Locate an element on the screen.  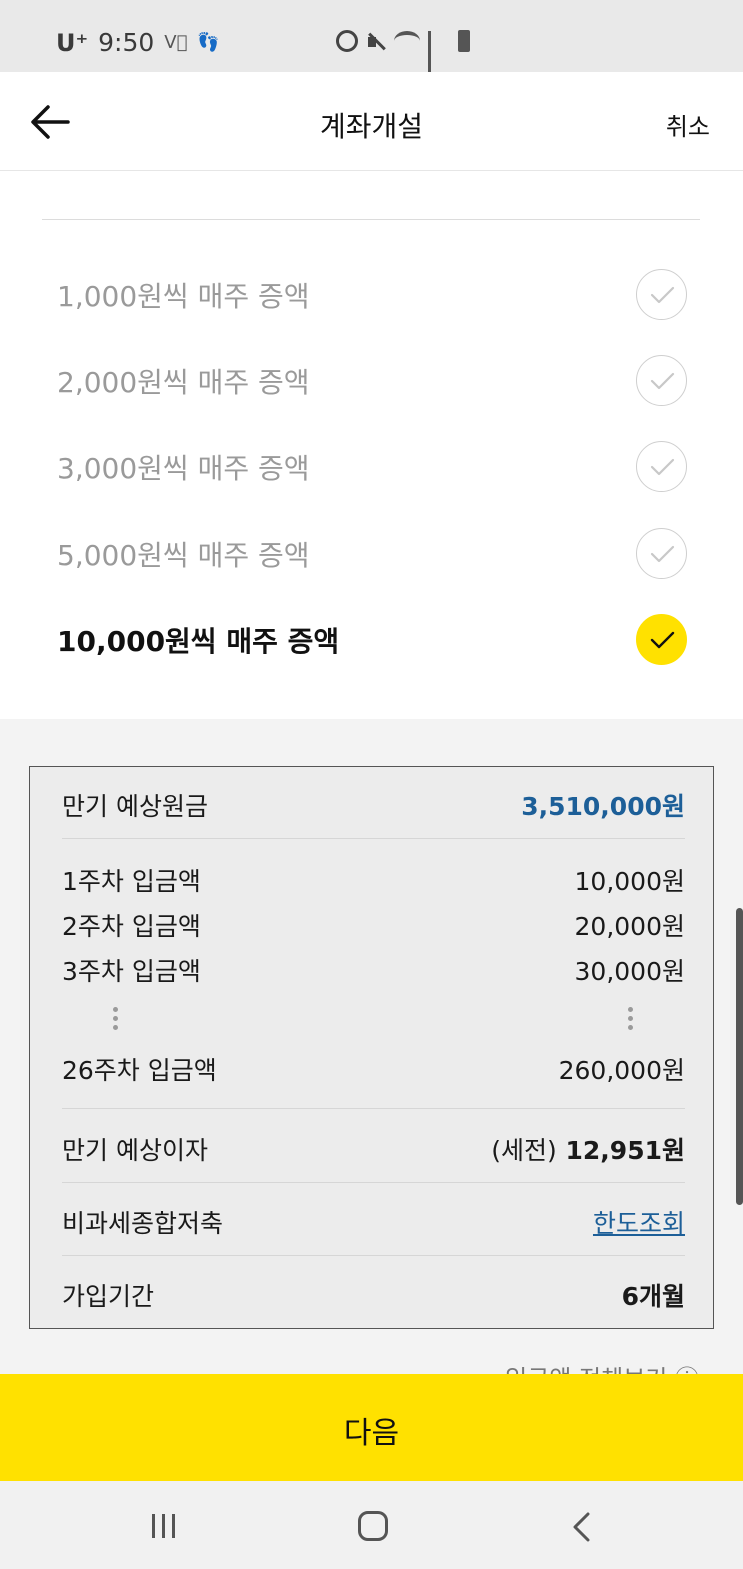
battery-icon is located at coordinates (464, 41).